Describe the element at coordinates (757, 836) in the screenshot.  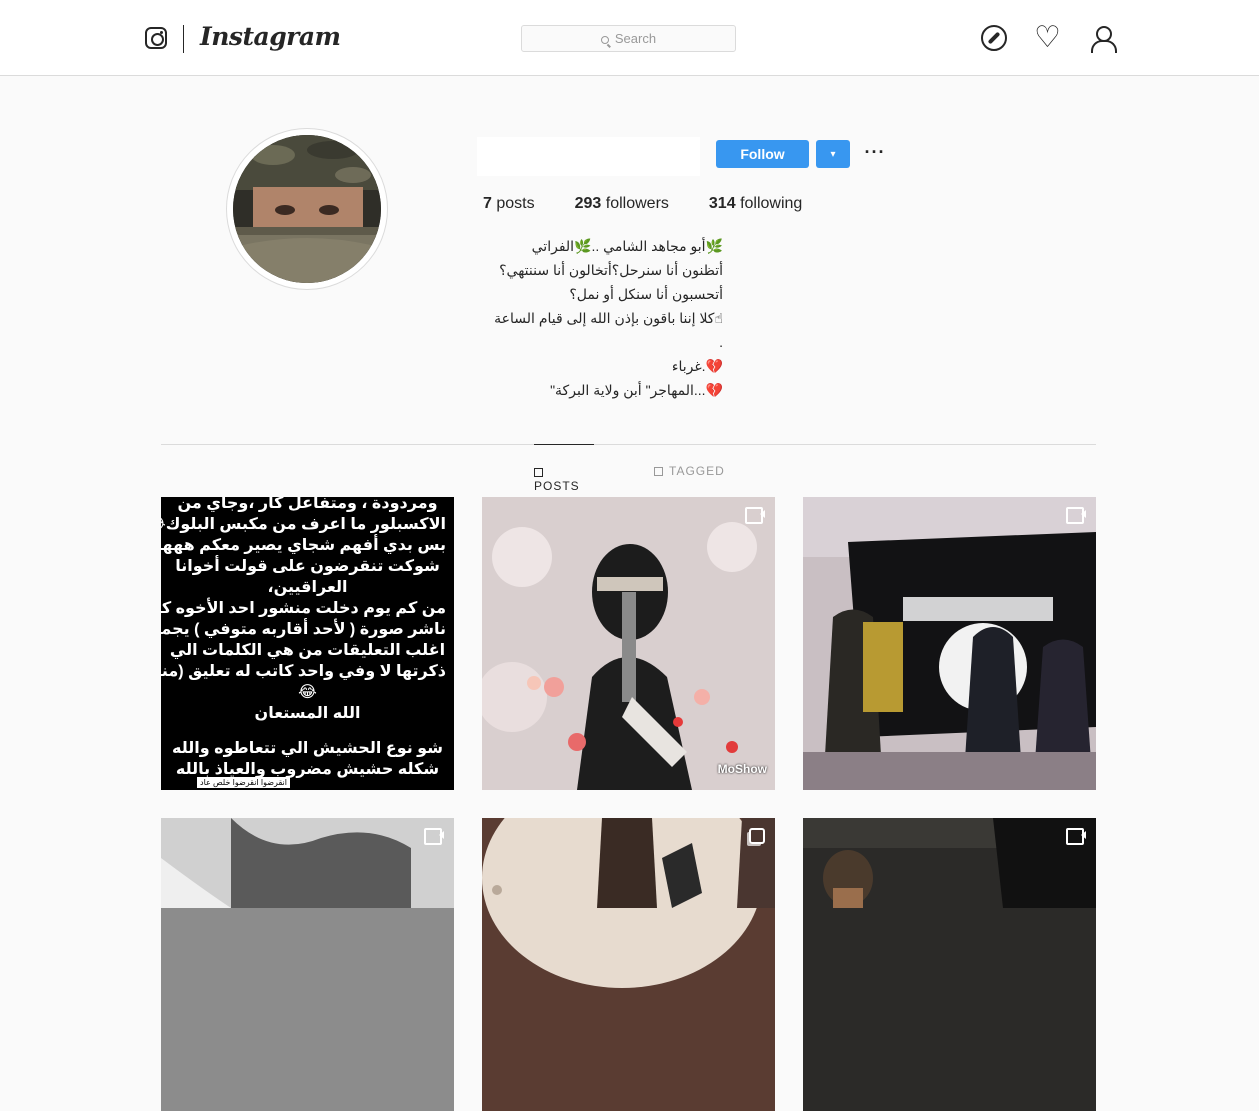
I see `multiple-photos-icon` at that location.